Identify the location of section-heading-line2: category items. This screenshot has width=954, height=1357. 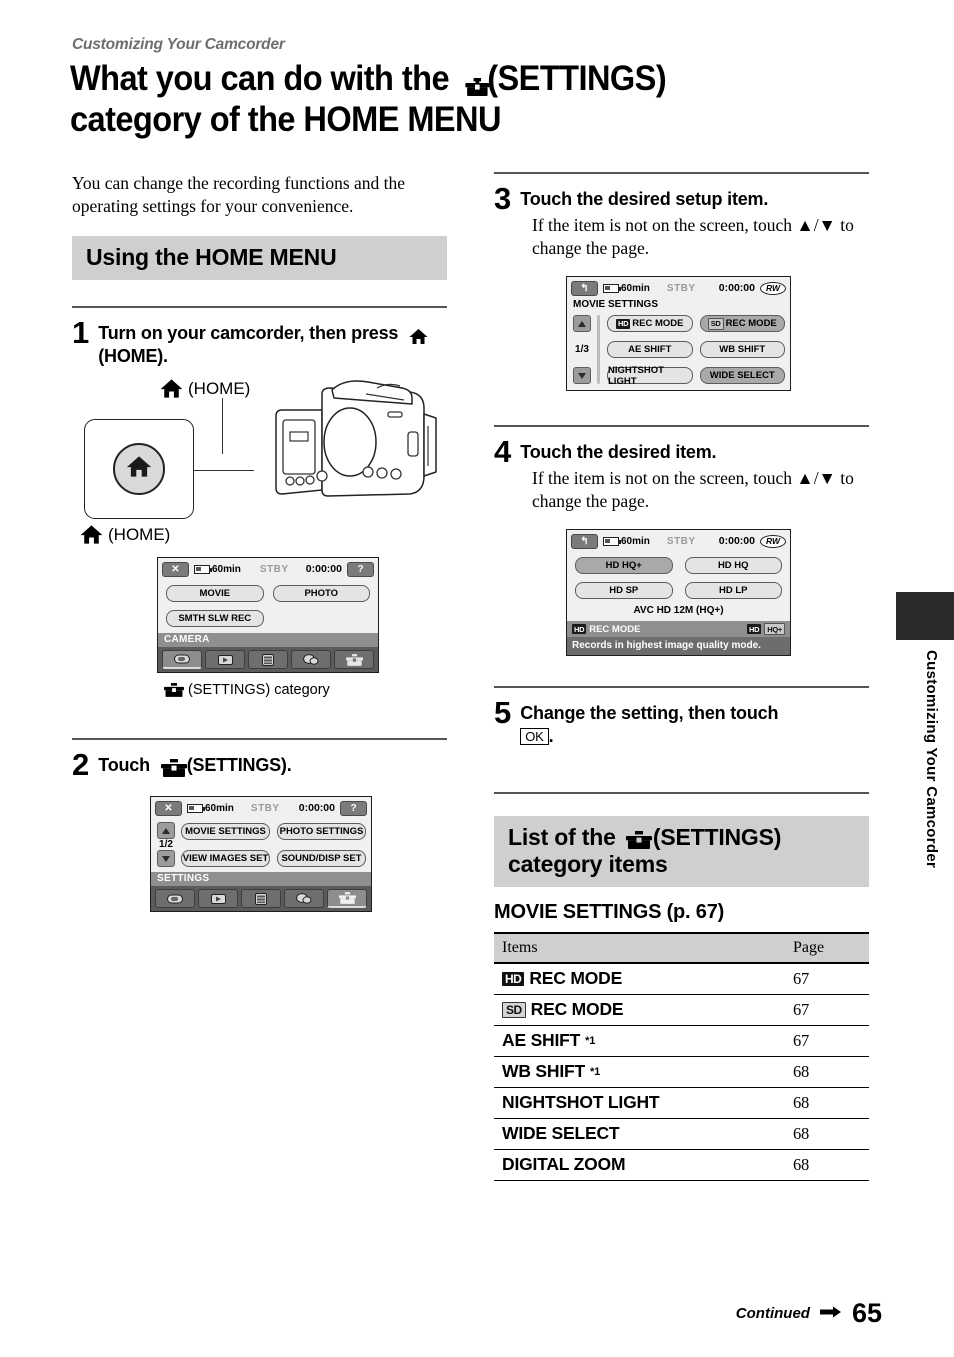
(588, 864).